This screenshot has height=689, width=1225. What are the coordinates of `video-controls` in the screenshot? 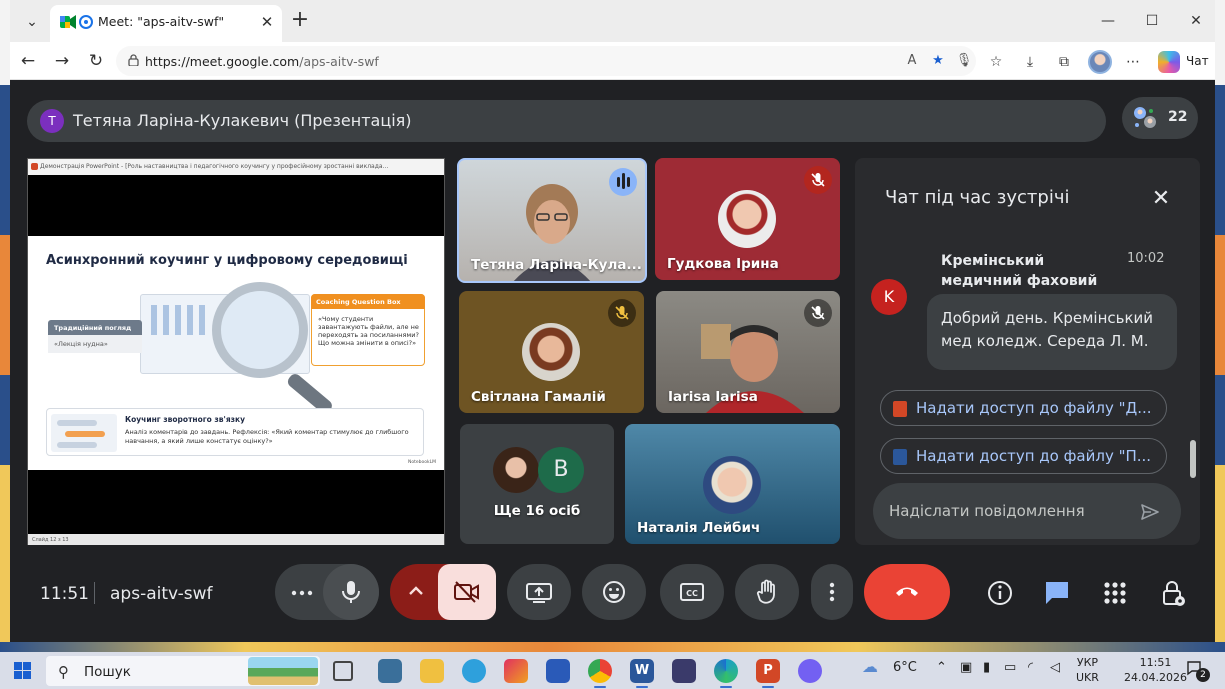 It's located at (443, 592).